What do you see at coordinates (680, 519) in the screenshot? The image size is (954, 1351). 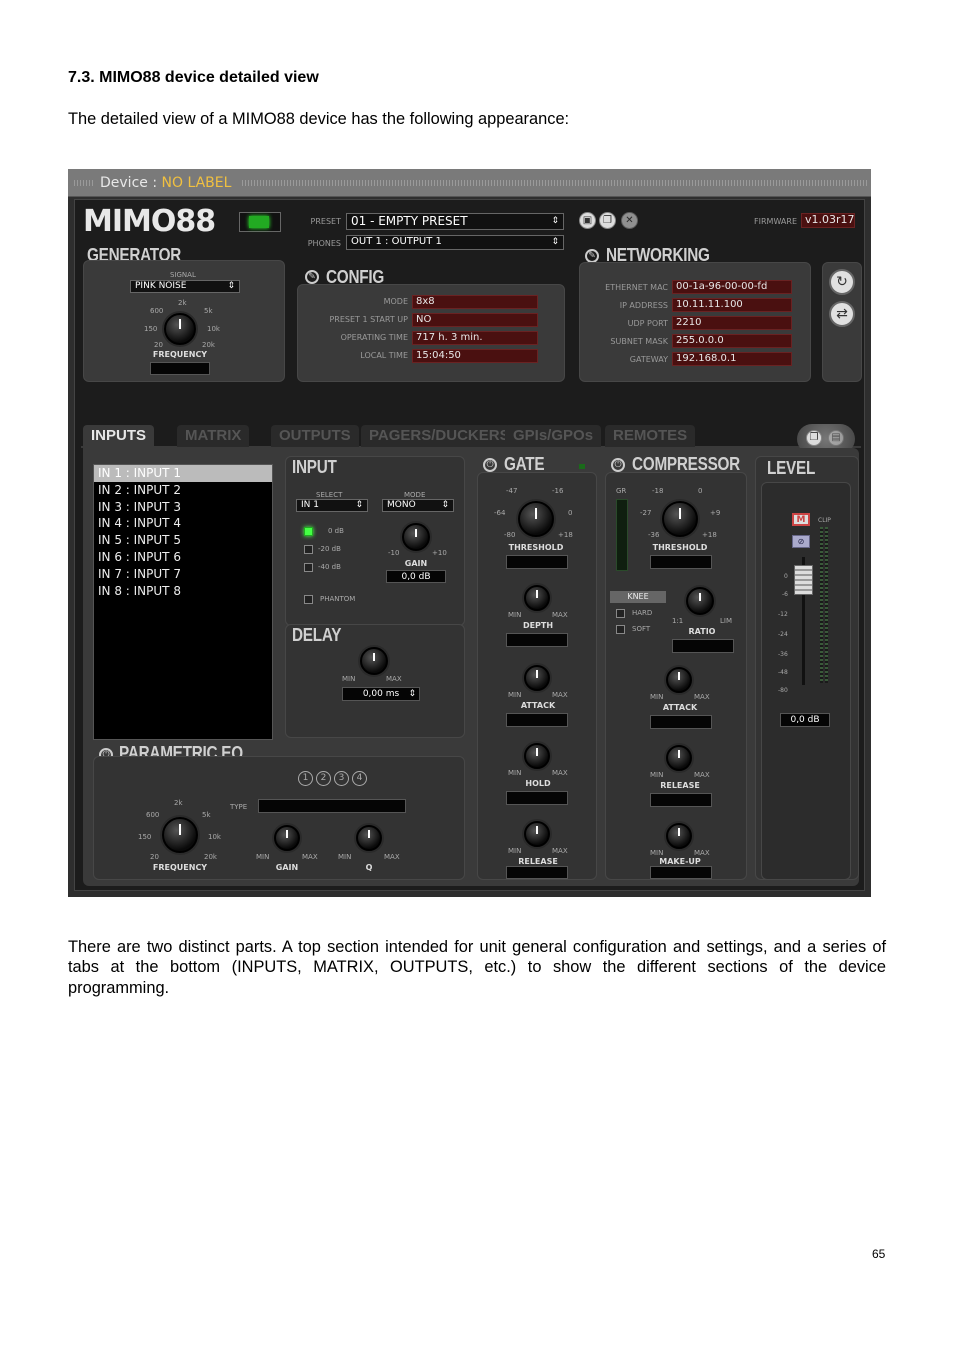 I see `comp-threshold-knob` at bounding box center [680, 519].